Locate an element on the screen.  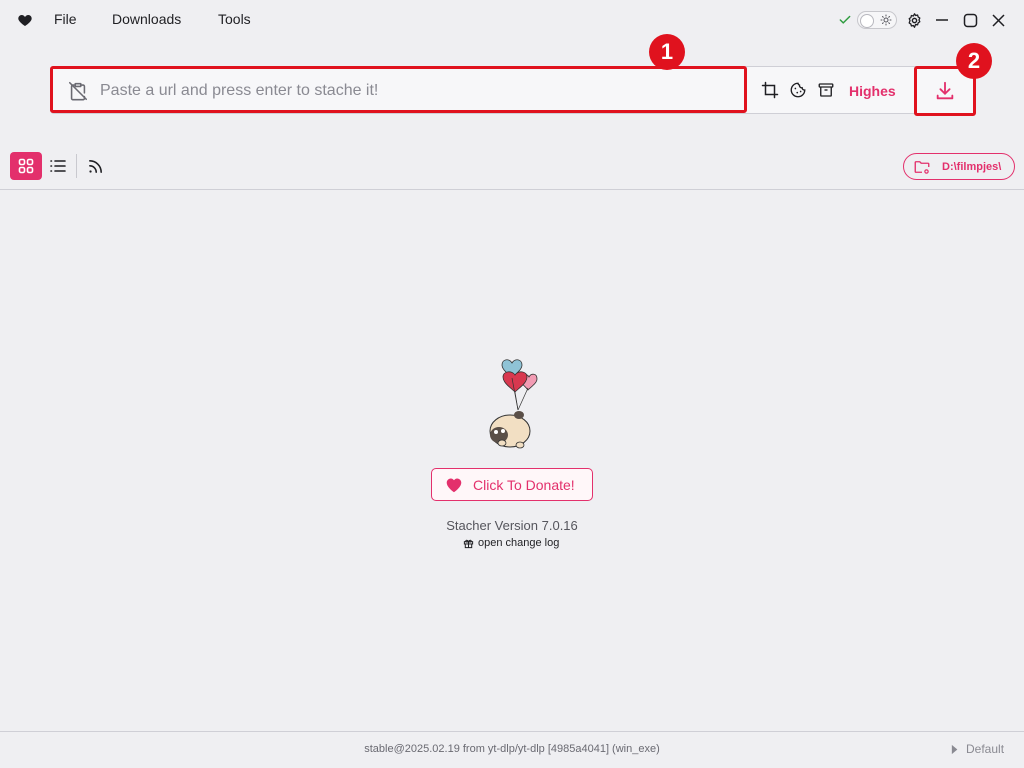
menu-file: File is located at coordinates (65, 19).